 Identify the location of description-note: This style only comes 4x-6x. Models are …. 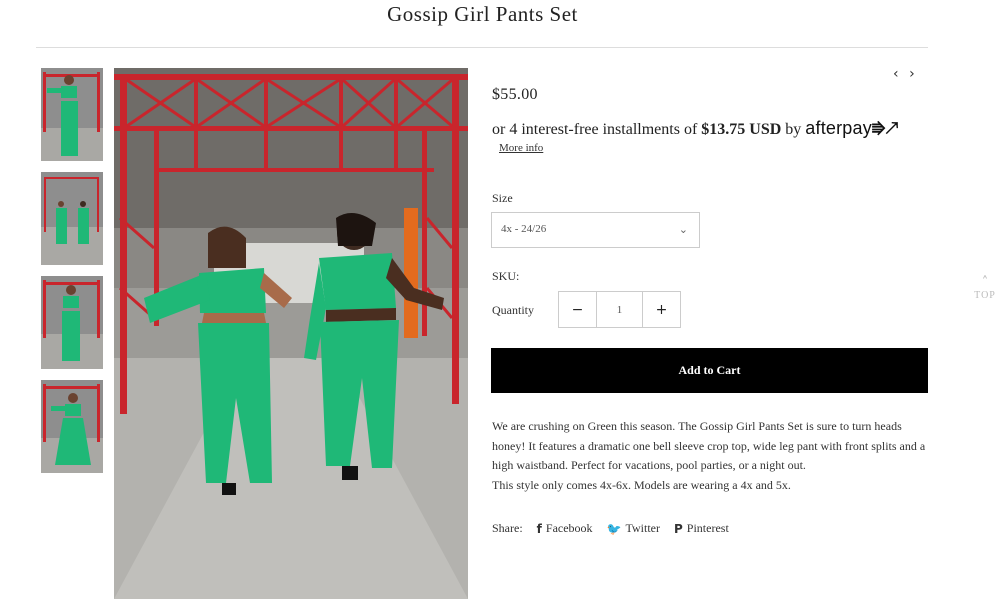
(641, 484).